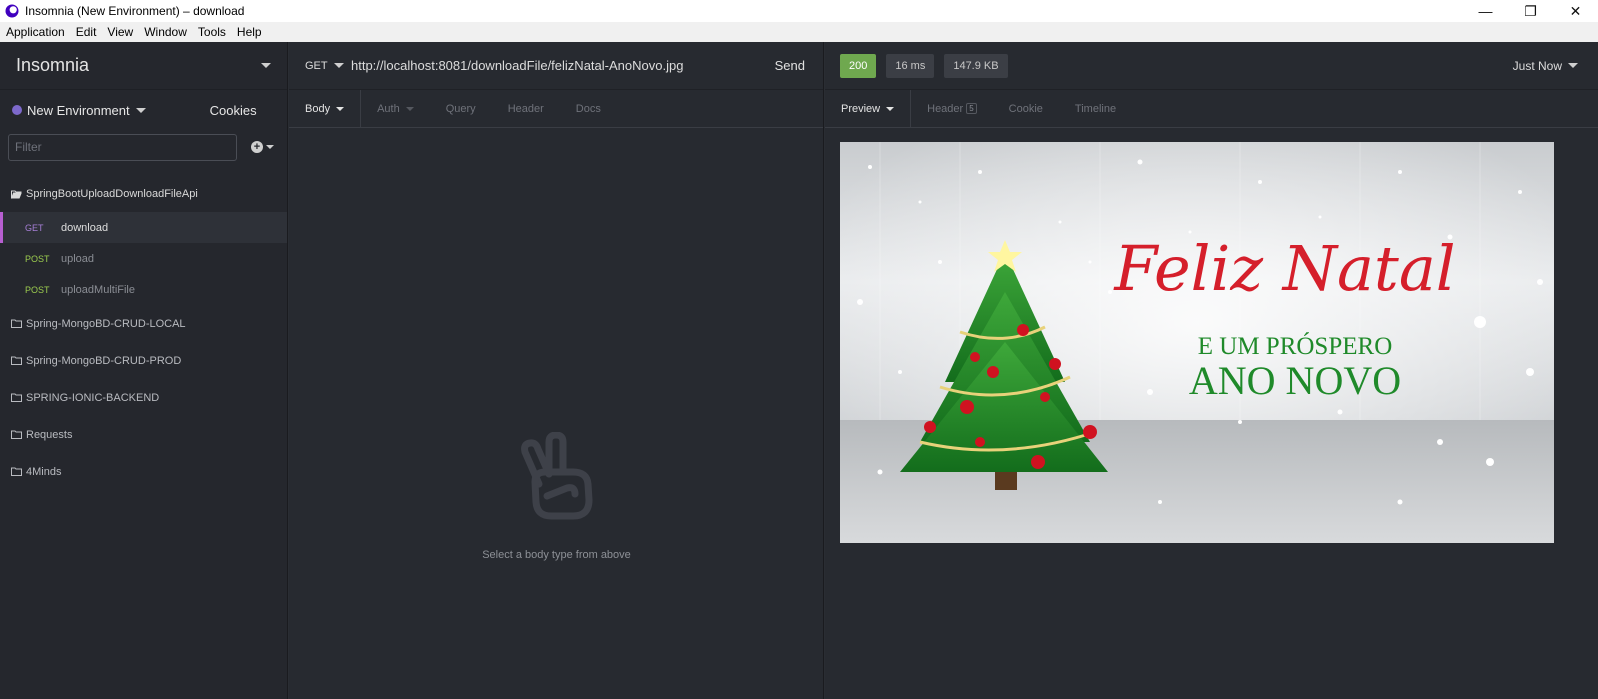 The width and height of the screenshot is (1598, 699). Describe the element at coordinates (858, 65) in the screenshot. I see `status-badge: 200` at that location.